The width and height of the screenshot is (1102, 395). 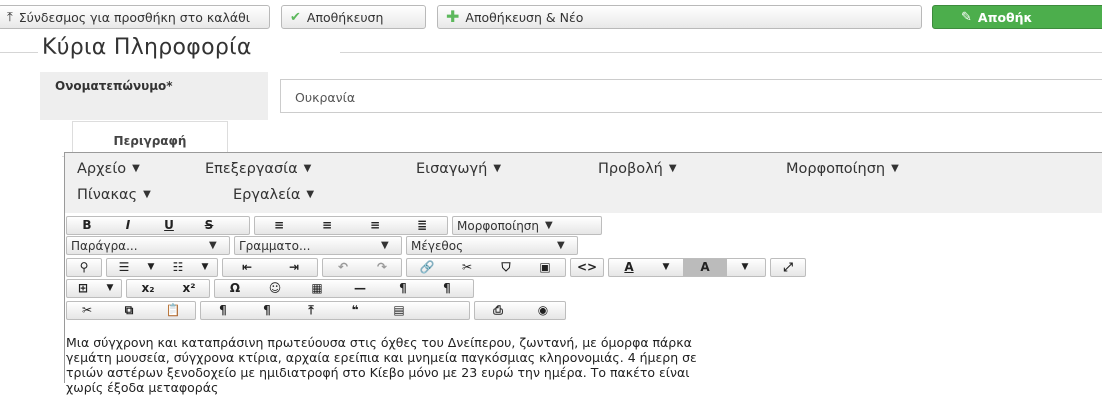 What do you see at coordinates (705, 267) in the screenshot?
I see `background-color-icon: A` at bounding box center [705, 267].